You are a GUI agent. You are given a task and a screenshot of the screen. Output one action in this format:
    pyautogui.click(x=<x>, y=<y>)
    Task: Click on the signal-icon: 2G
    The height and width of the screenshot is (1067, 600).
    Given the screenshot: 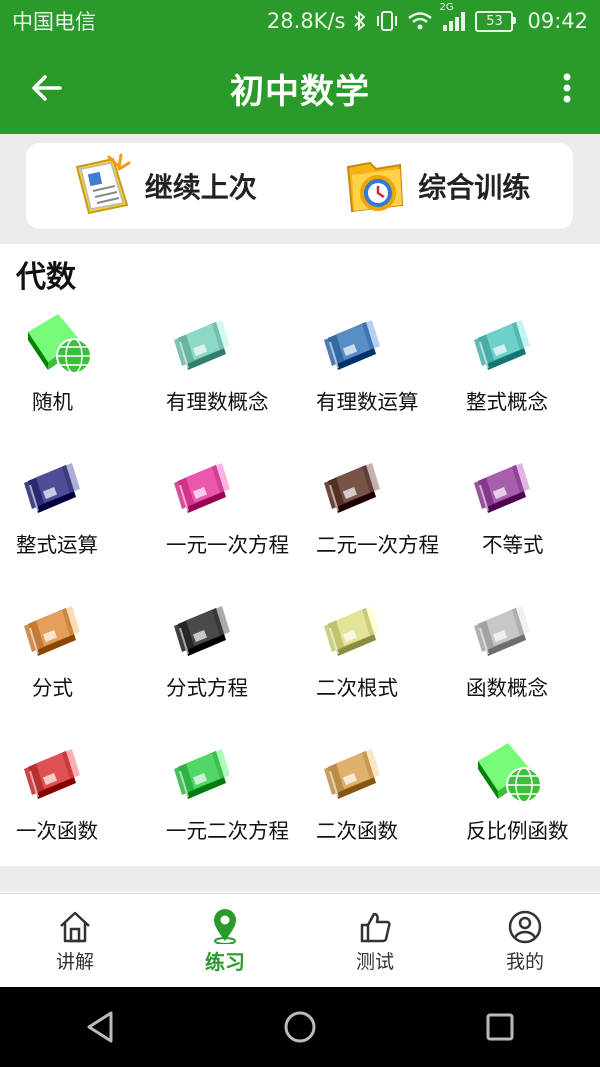 What is the action you would take?
    pyautogui.click(x=453, y=17)
    